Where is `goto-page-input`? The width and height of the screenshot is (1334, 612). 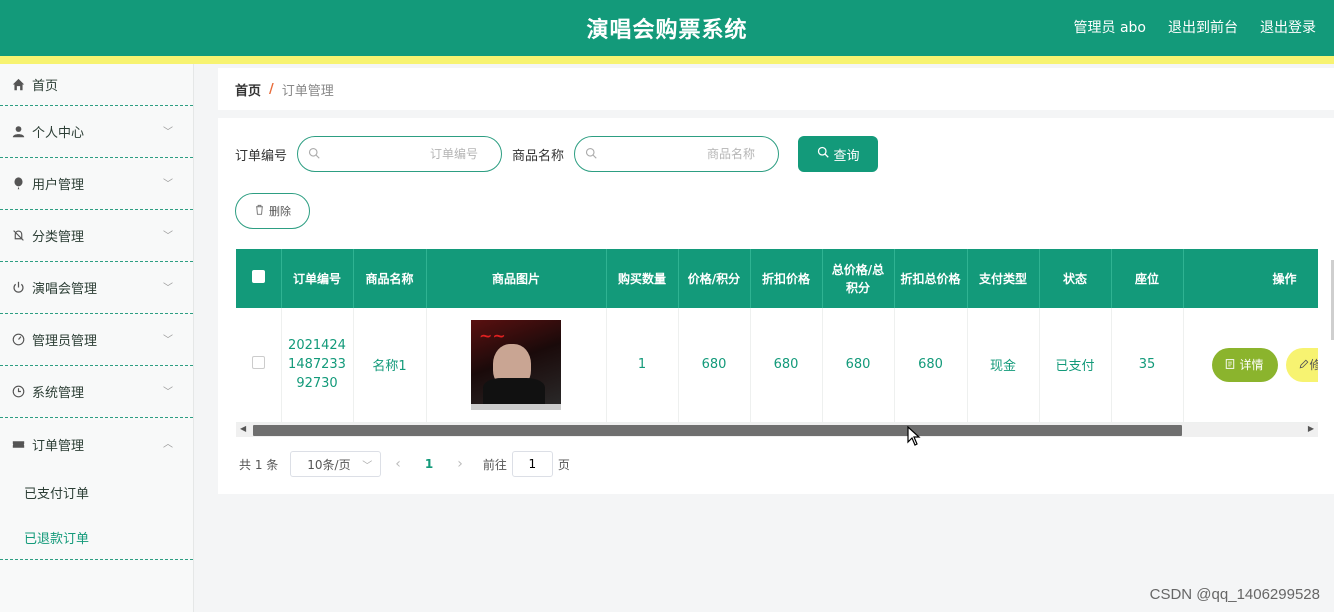
goto-page-input is located at coordinates (532, 464).